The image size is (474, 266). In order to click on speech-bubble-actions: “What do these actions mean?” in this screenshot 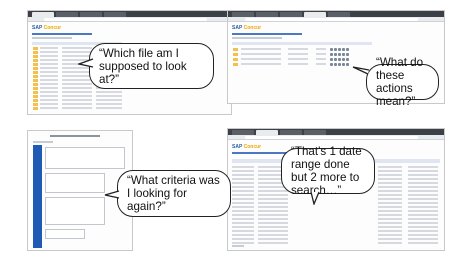, I will do `click(402, 82)`.